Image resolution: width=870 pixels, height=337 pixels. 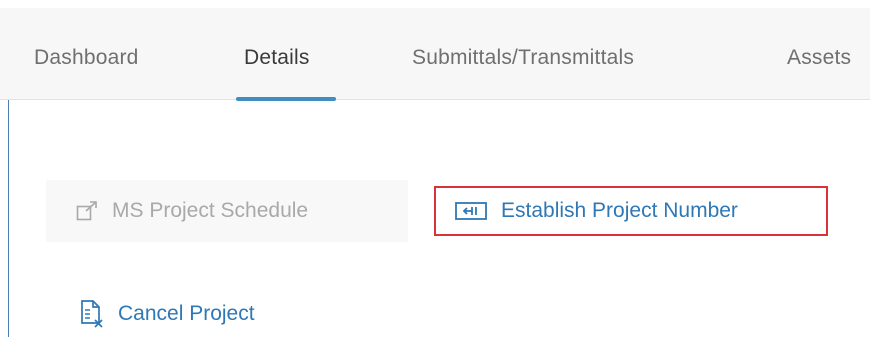 I want to click on tab-assets: Assets, so click(x=819, y=53).